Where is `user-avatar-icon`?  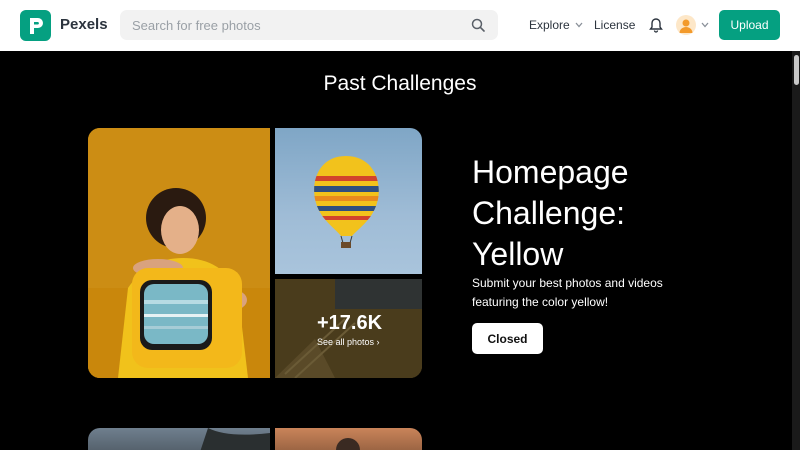 user-avatar-icon is located at coordinates (686, 26).